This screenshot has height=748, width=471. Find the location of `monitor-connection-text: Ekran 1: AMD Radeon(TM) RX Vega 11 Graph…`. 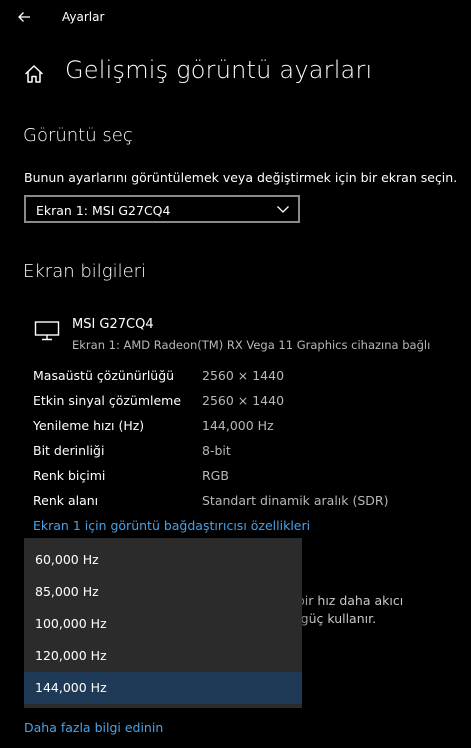

monitor-connection-text: Ekran 1: AMD Radeon(TM) RX Vega 11 Graph… is located at coordinates (251, 345).